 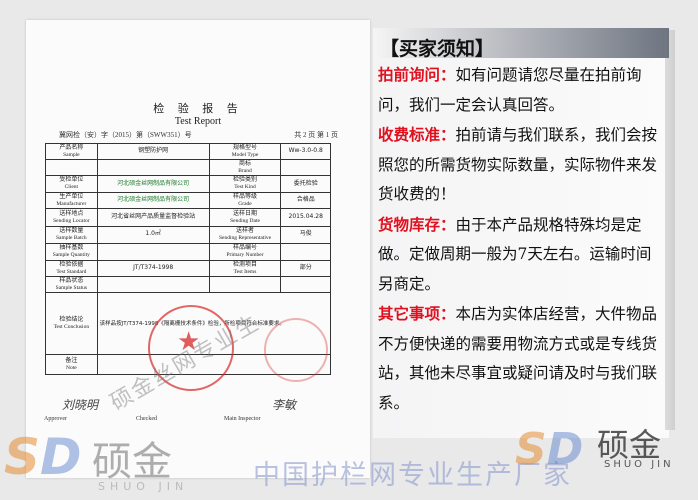 I want to click on report-table-row: 商标 Brand, so click(x=188, y=168).